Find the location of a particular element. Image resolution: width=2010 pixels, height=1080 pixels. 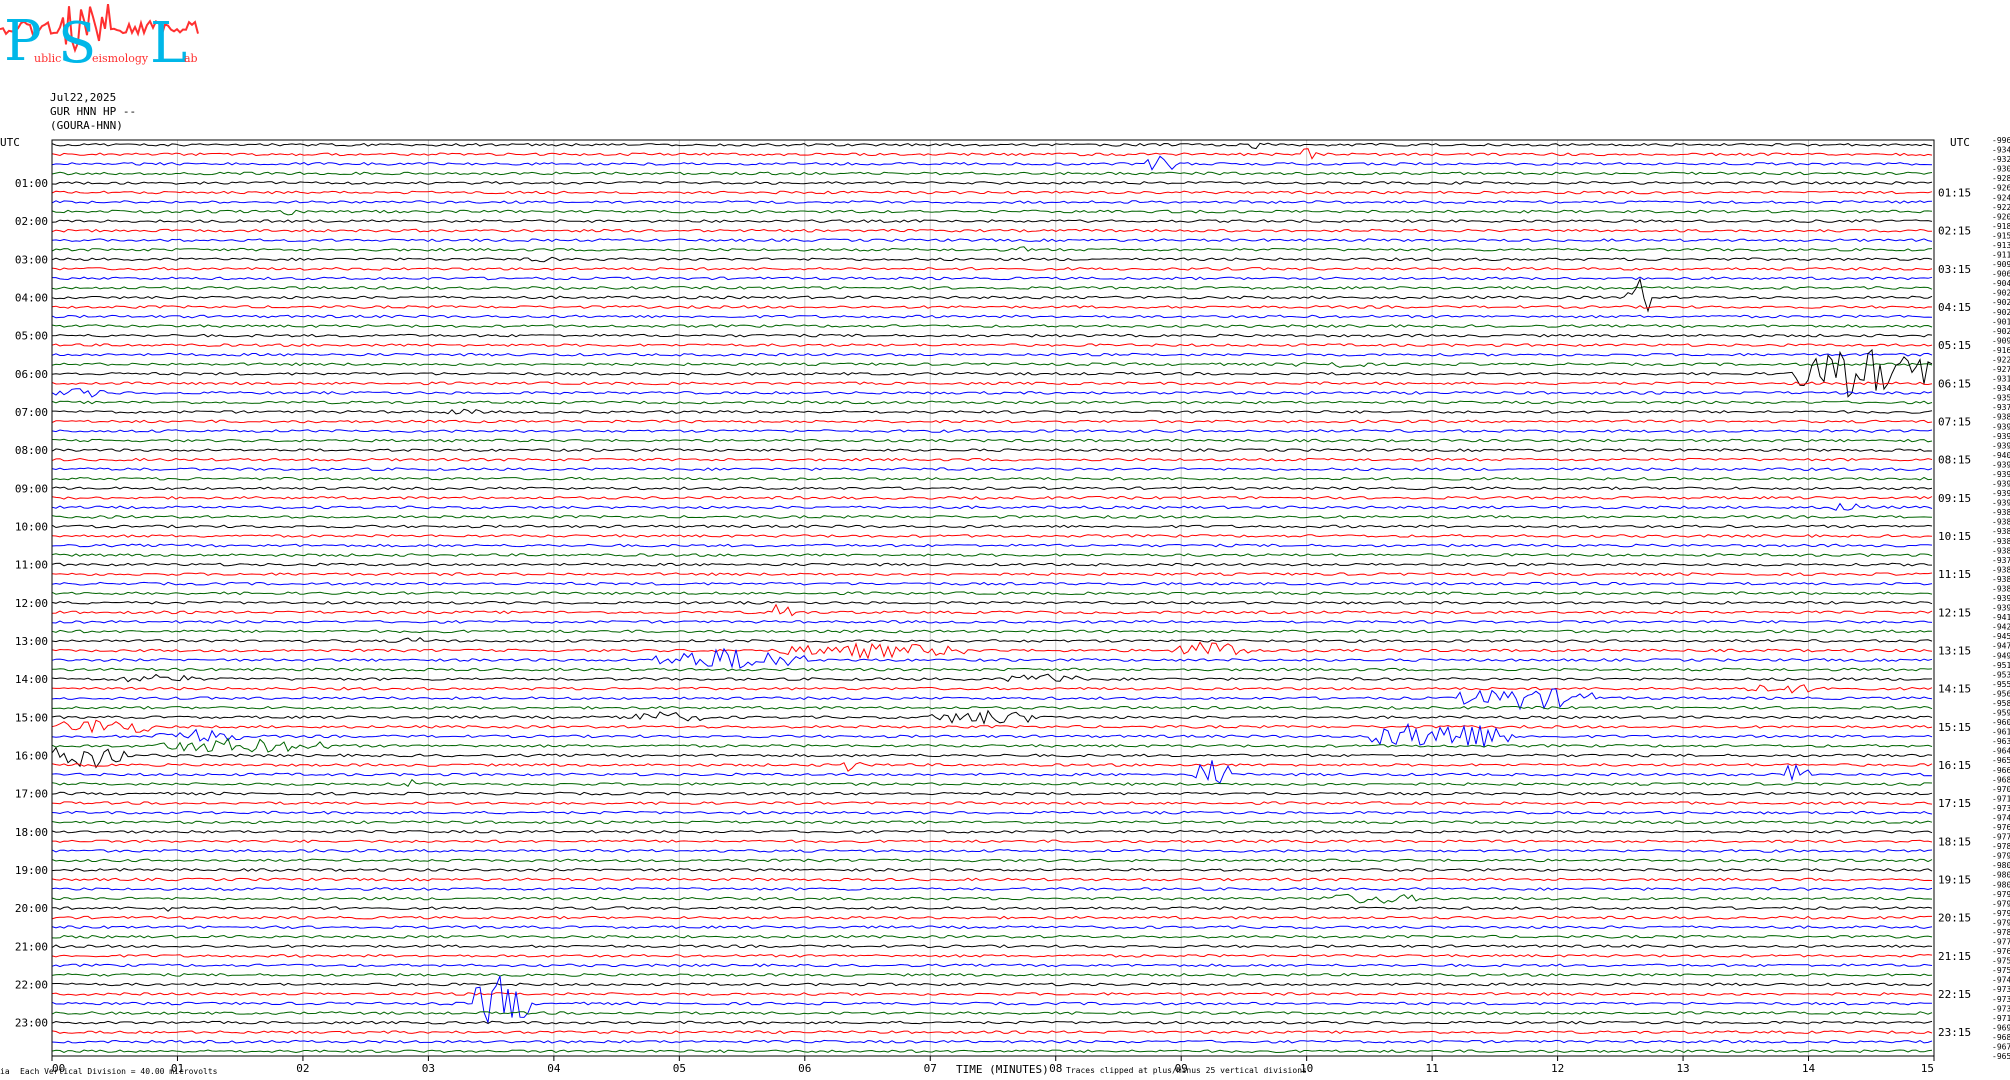

hour-label-left: 19:00 is located at coordinates (31, 870).